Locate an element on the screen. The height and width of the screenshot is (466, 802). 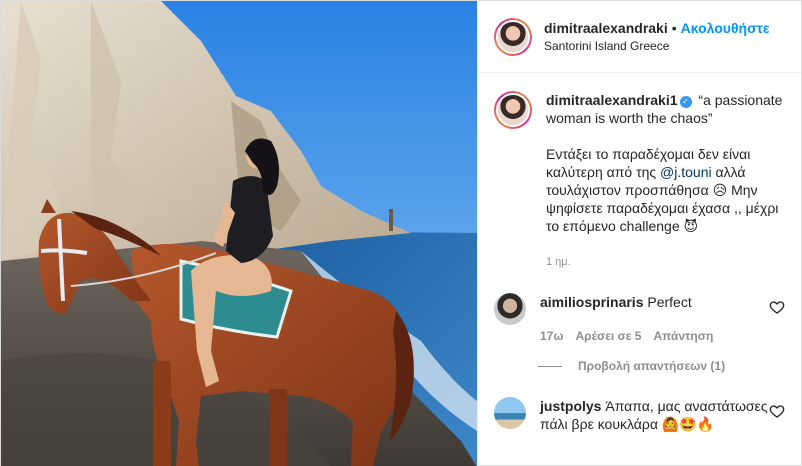
caption-mention-link: @j.touni is located at coordinates (686, 172).